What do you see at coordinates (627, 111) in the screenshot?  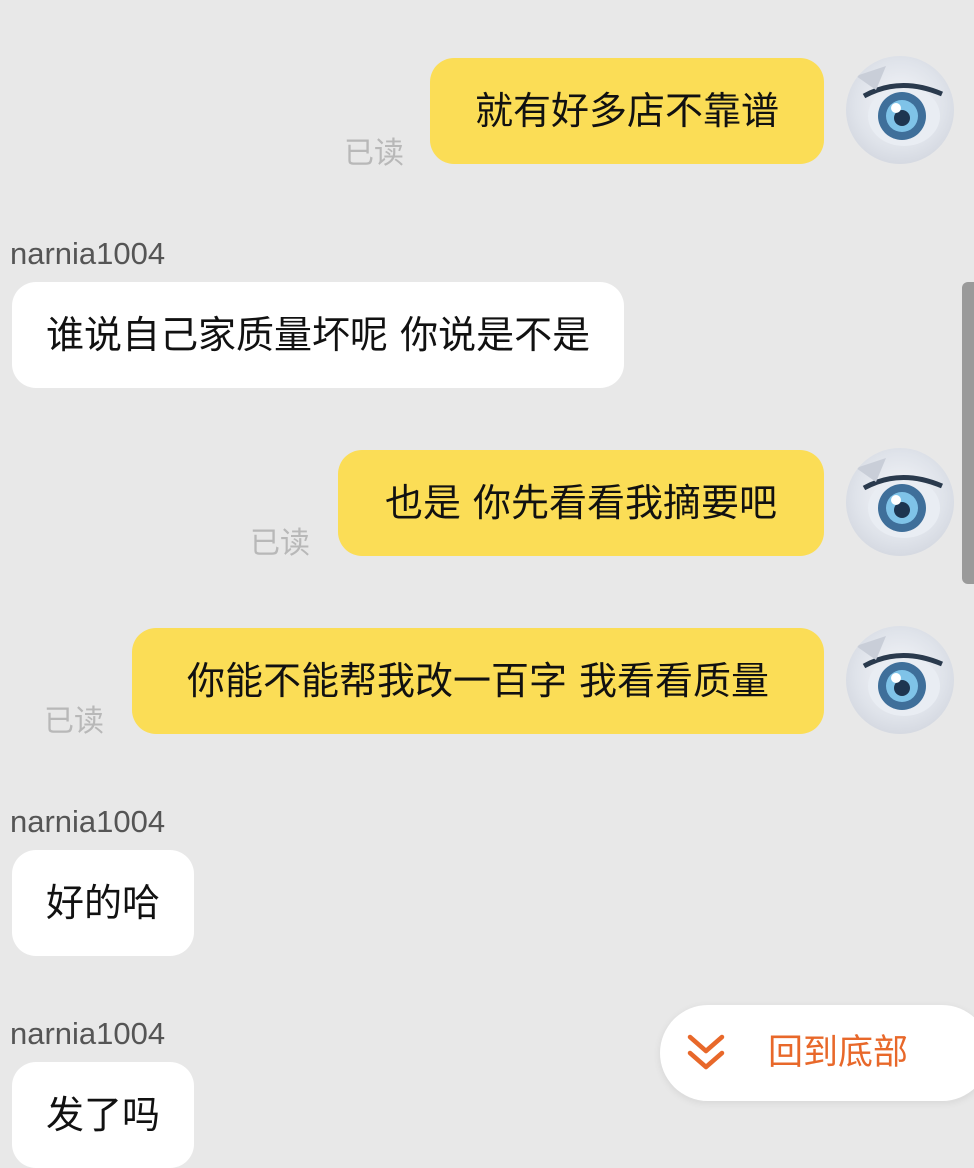 I see `message-bubble-outgoing: 就有好多店不靠谱` at bounding box center [627, 111].